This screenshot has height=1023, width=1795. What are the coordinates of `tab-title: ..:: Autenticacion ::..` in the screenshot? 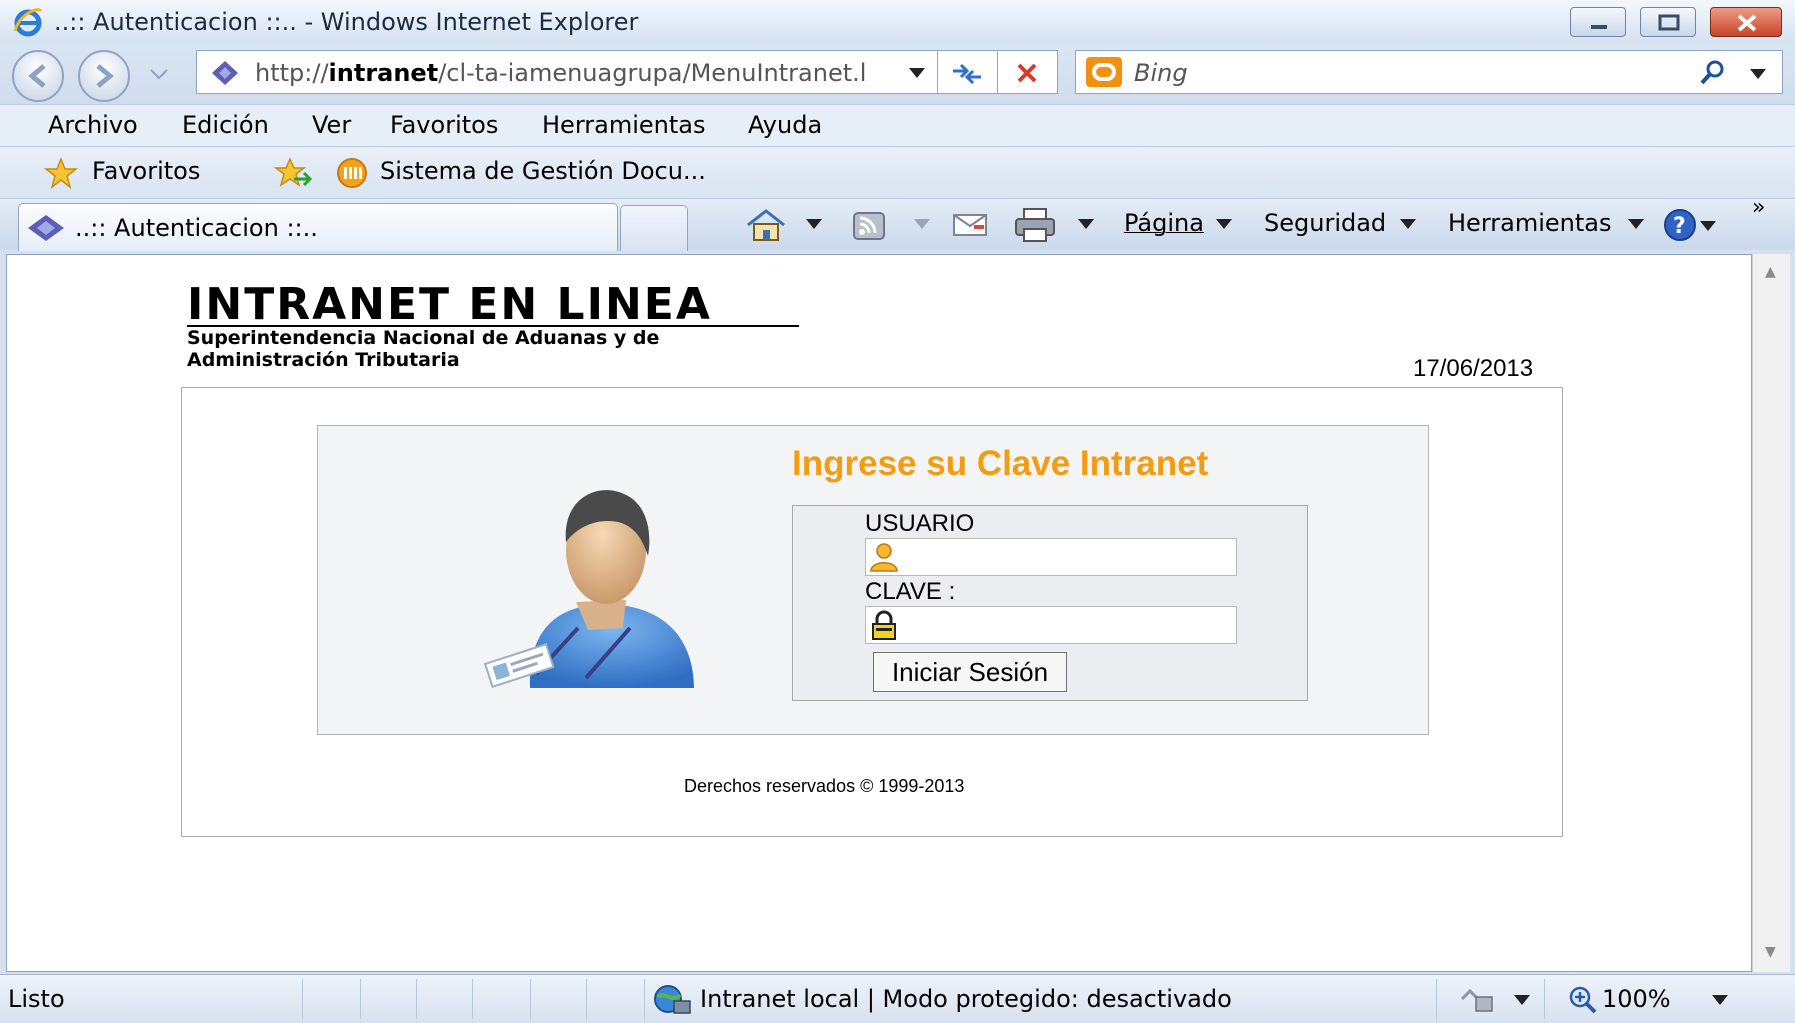 It's located at (196, 228).